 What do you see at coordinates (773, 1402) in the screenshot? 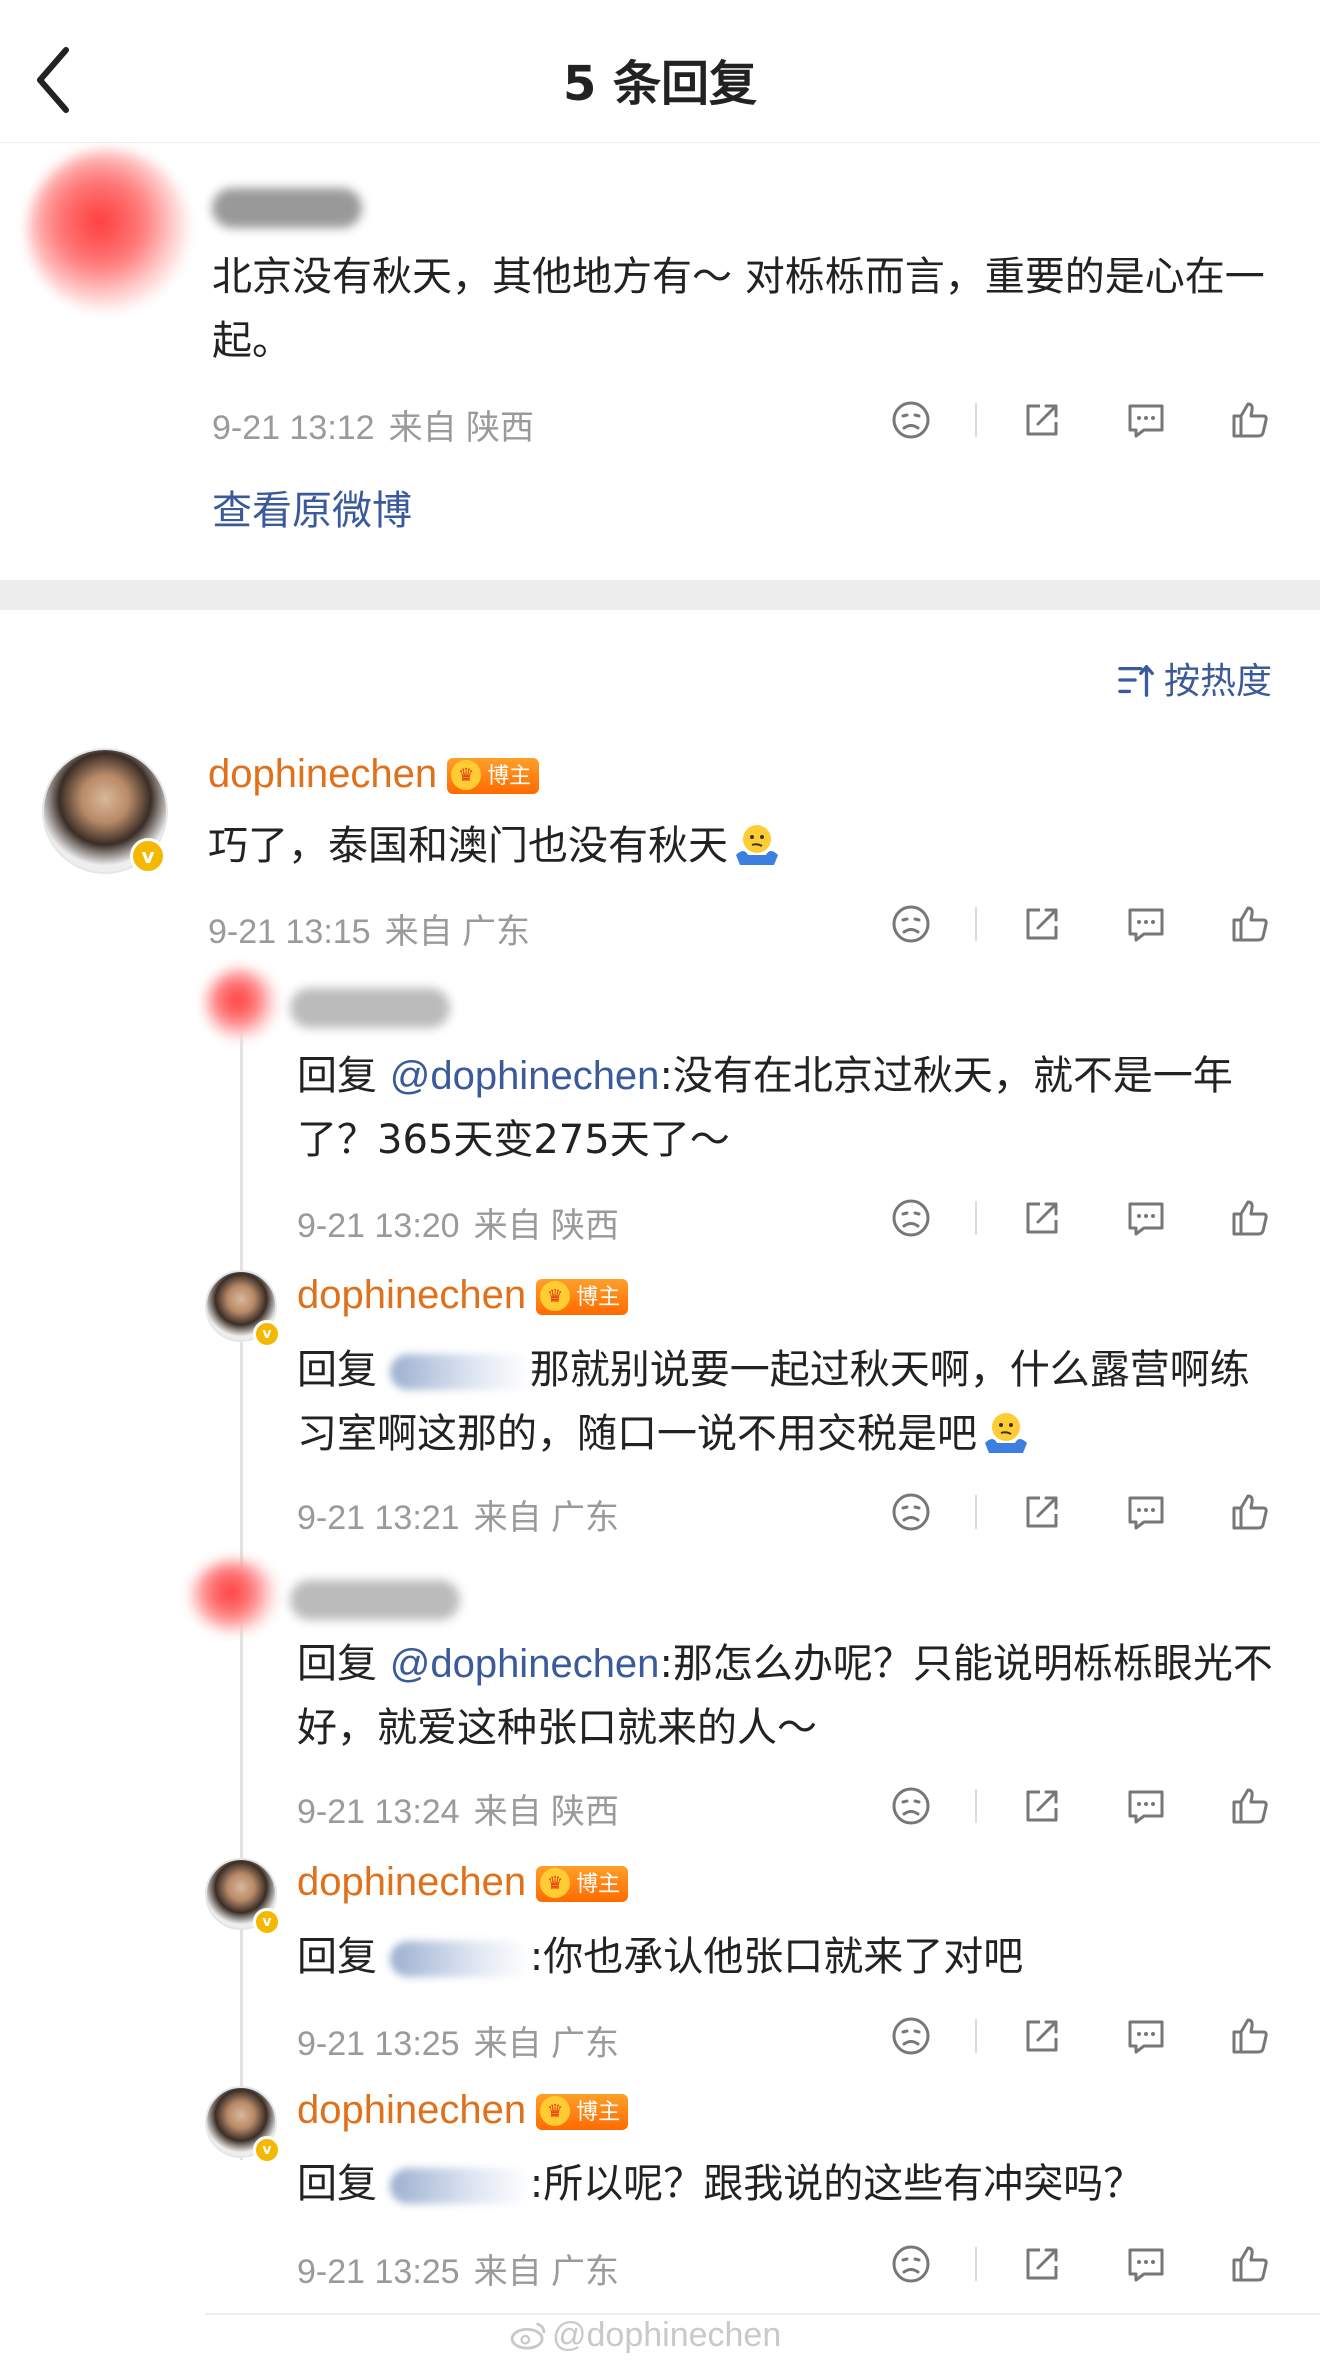
I see `reply-2-text: 回复 那就别说要一起过秋天啊，什么露营啊练习室啊这那的，随口一说不用交税是吧` at bounding box center [773, 1402].